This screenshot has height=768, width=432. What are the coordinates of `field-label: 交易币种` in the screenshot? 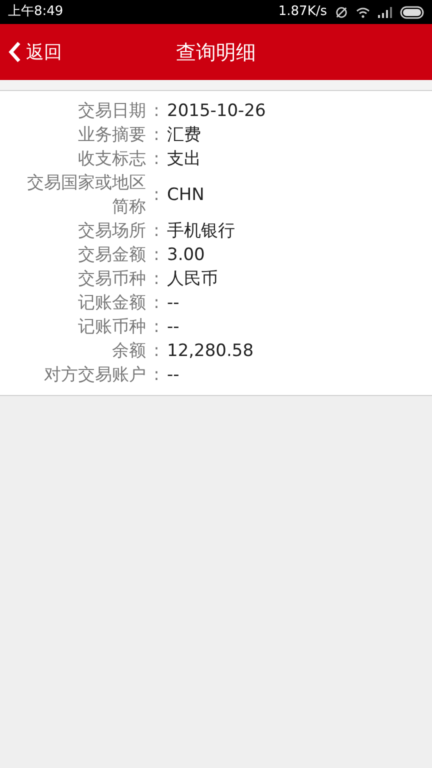 It's located at (111, 279).